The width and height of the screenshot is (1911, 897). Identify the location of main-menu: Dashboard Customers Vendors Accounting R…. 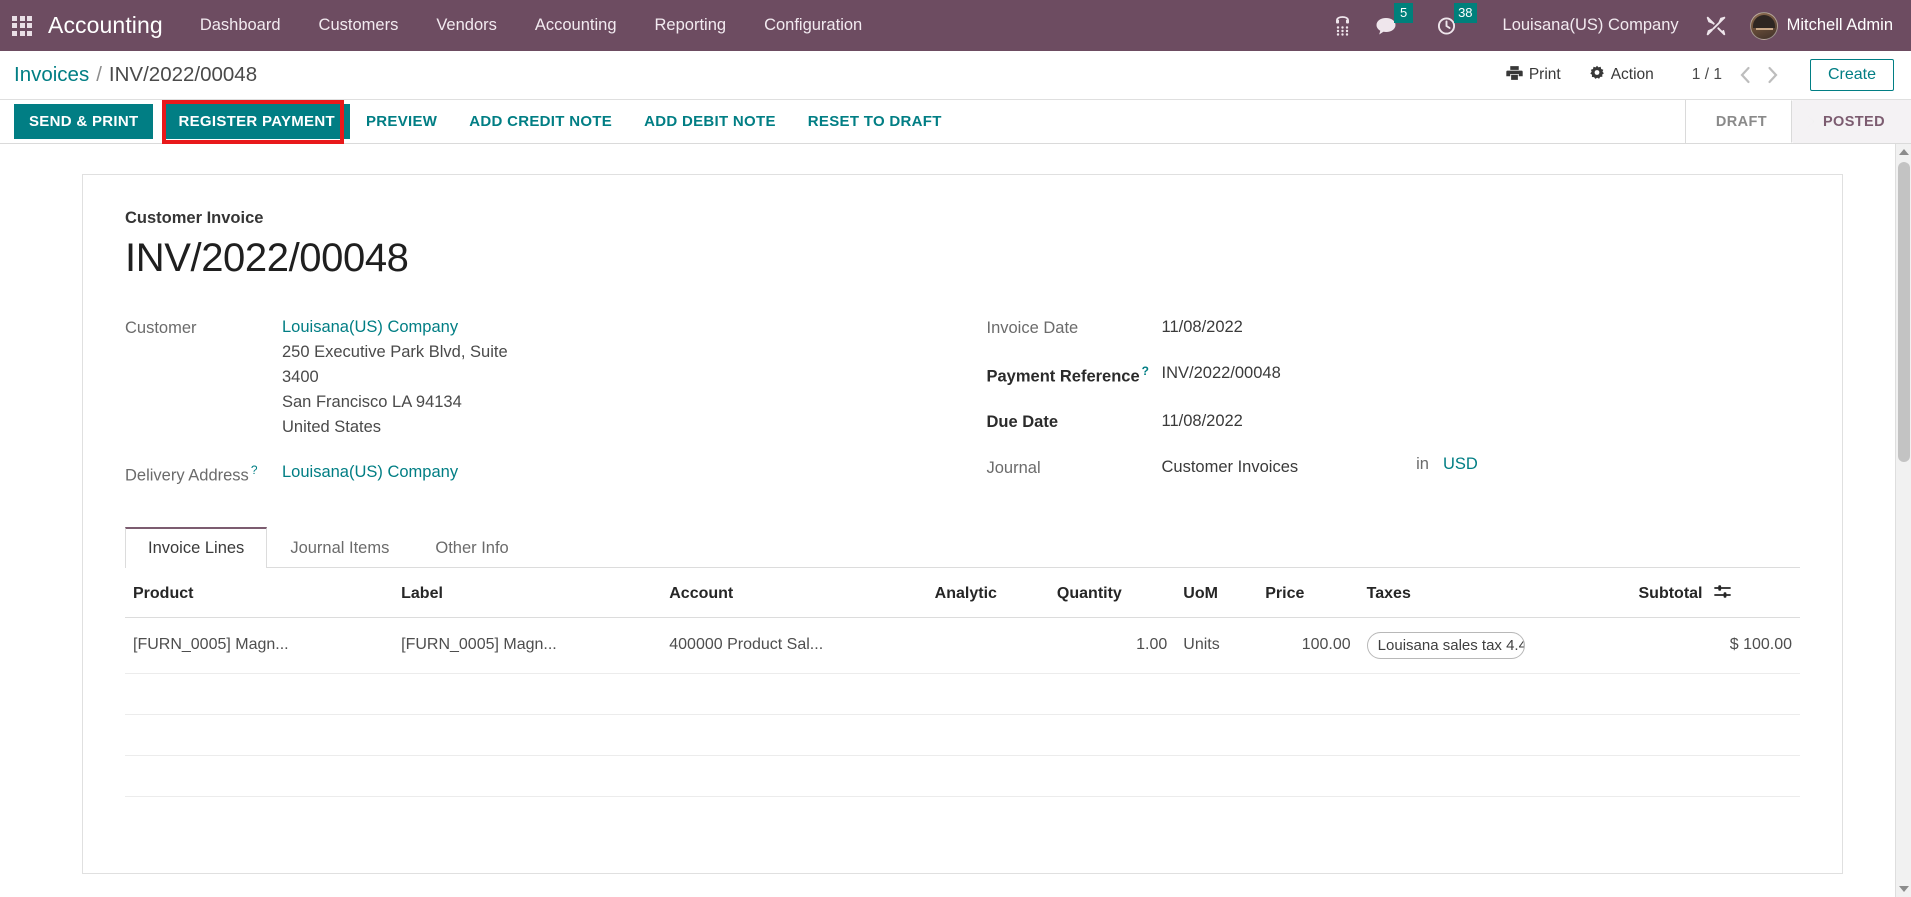
(531, 25).